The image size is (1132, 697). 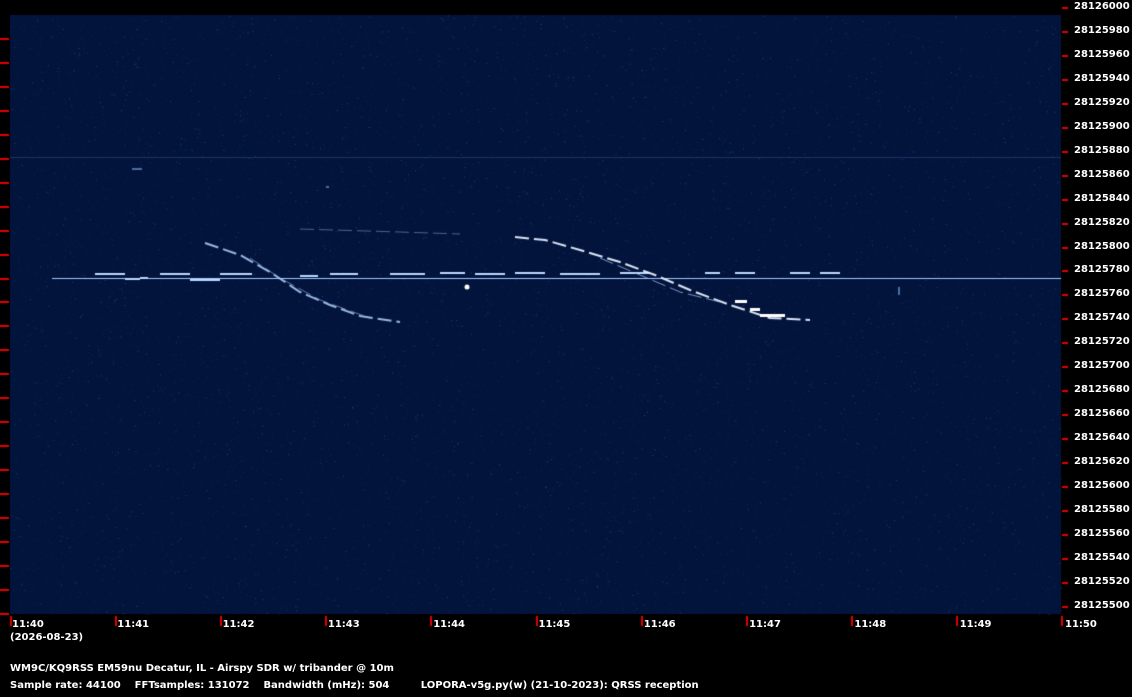 I want to click on frequency-label: 28125920, so click(x=1102, y=102).